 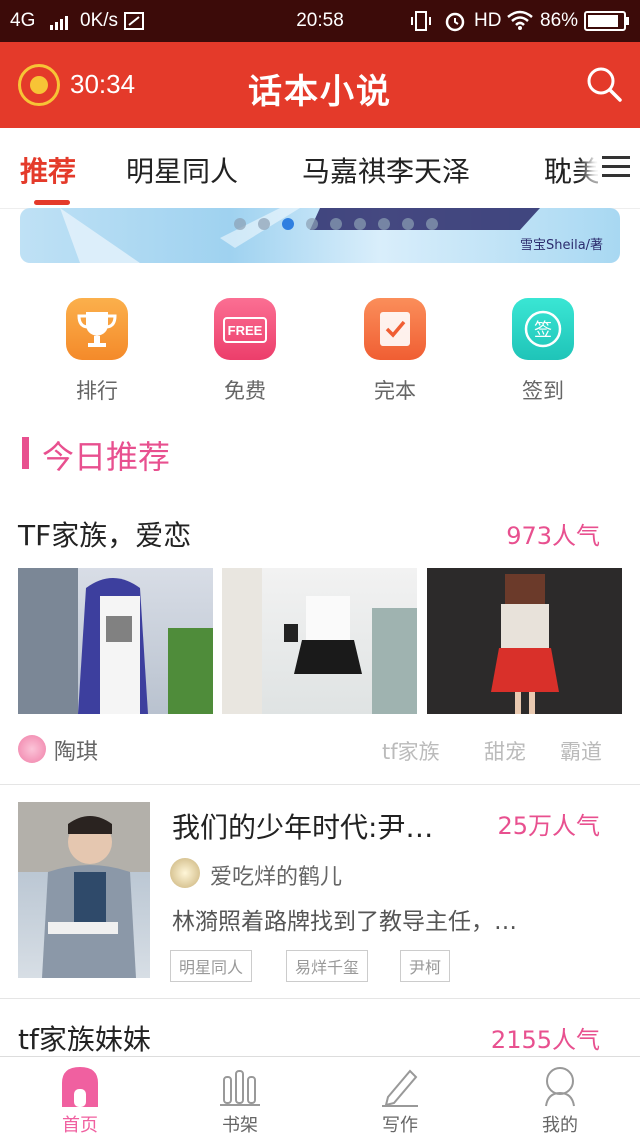 I want to click on vibrate-icon, so click(x=421, y=24).